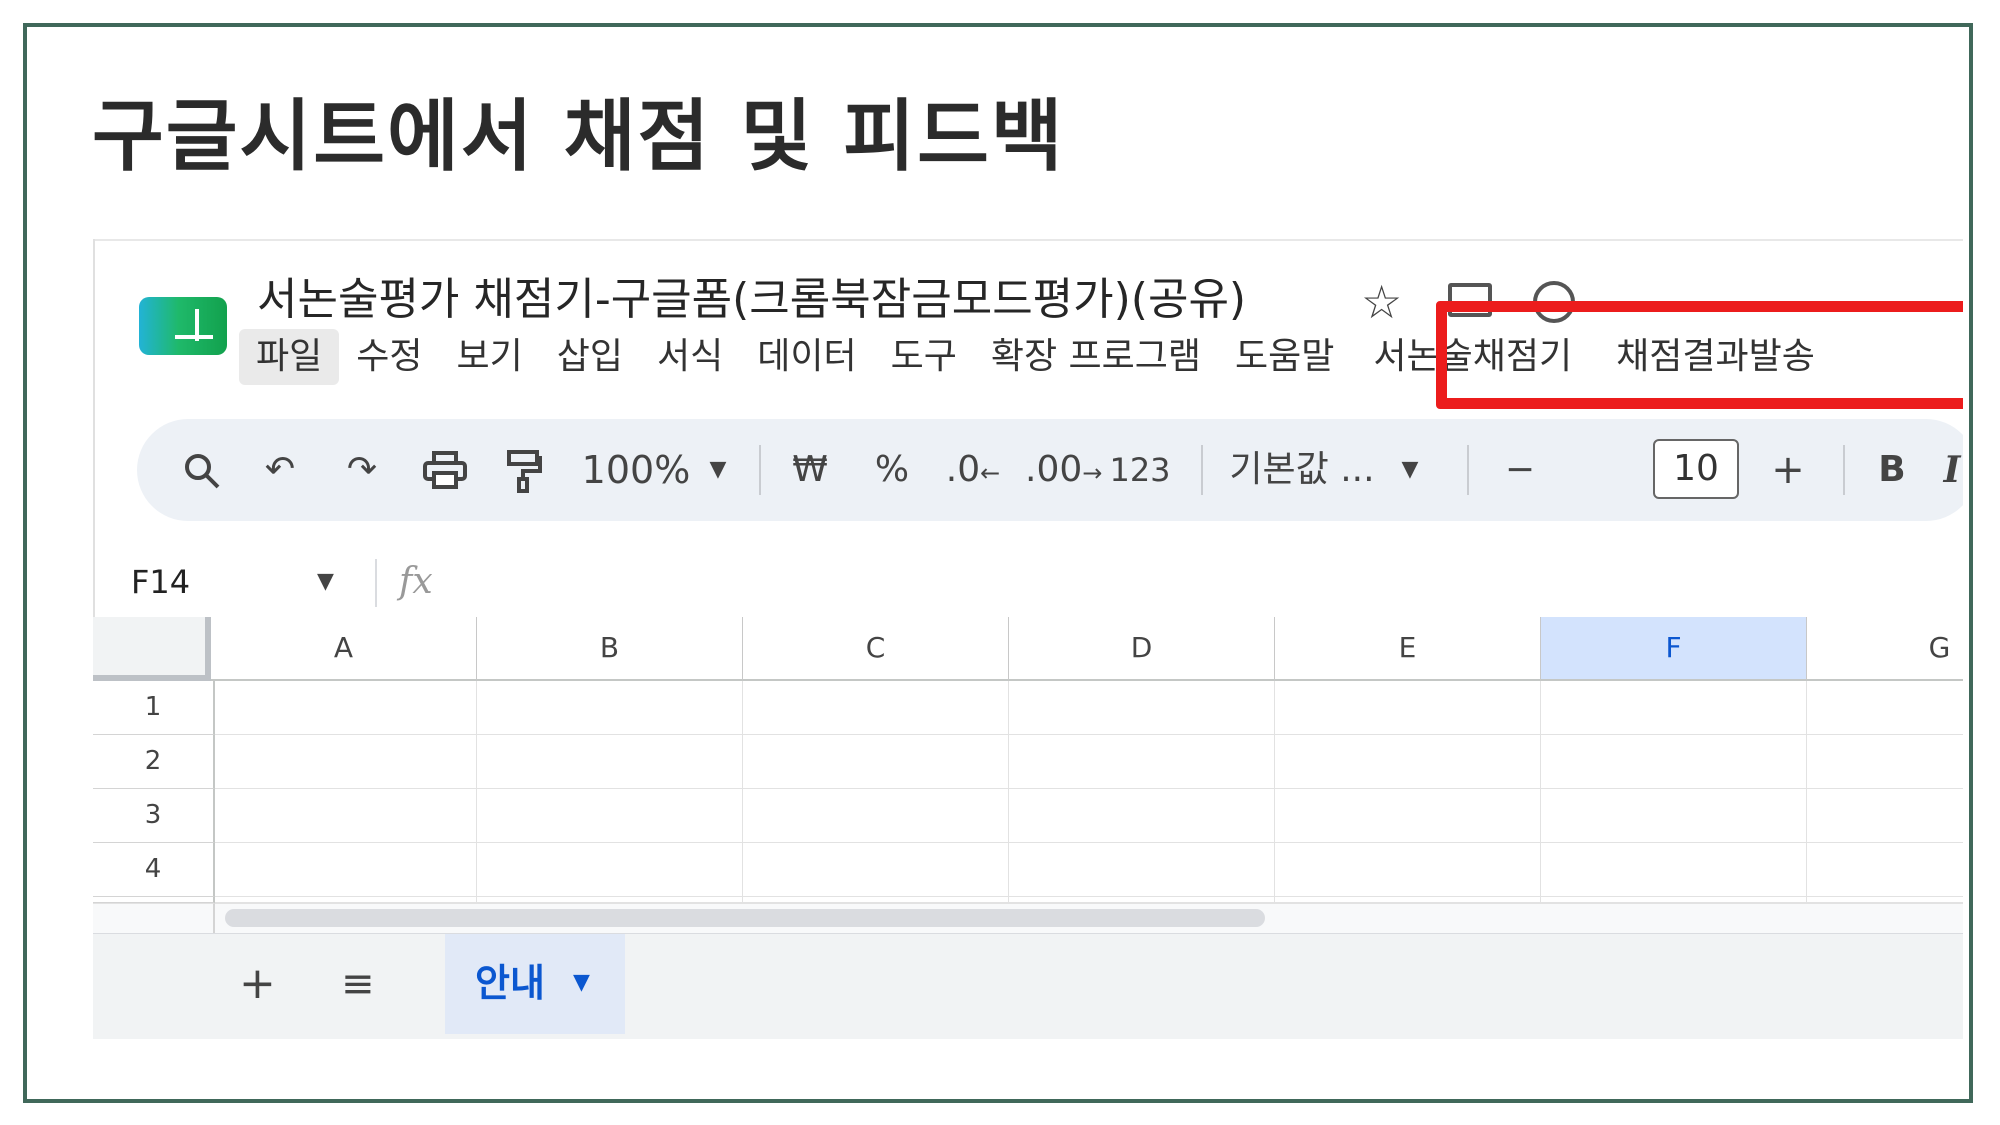 This screenshot has width=2000, height=1125. What do you see at coordinates (1142, 649) in the screenshot?
I see `column-header-d: D` at bounding box center [1142, 649].